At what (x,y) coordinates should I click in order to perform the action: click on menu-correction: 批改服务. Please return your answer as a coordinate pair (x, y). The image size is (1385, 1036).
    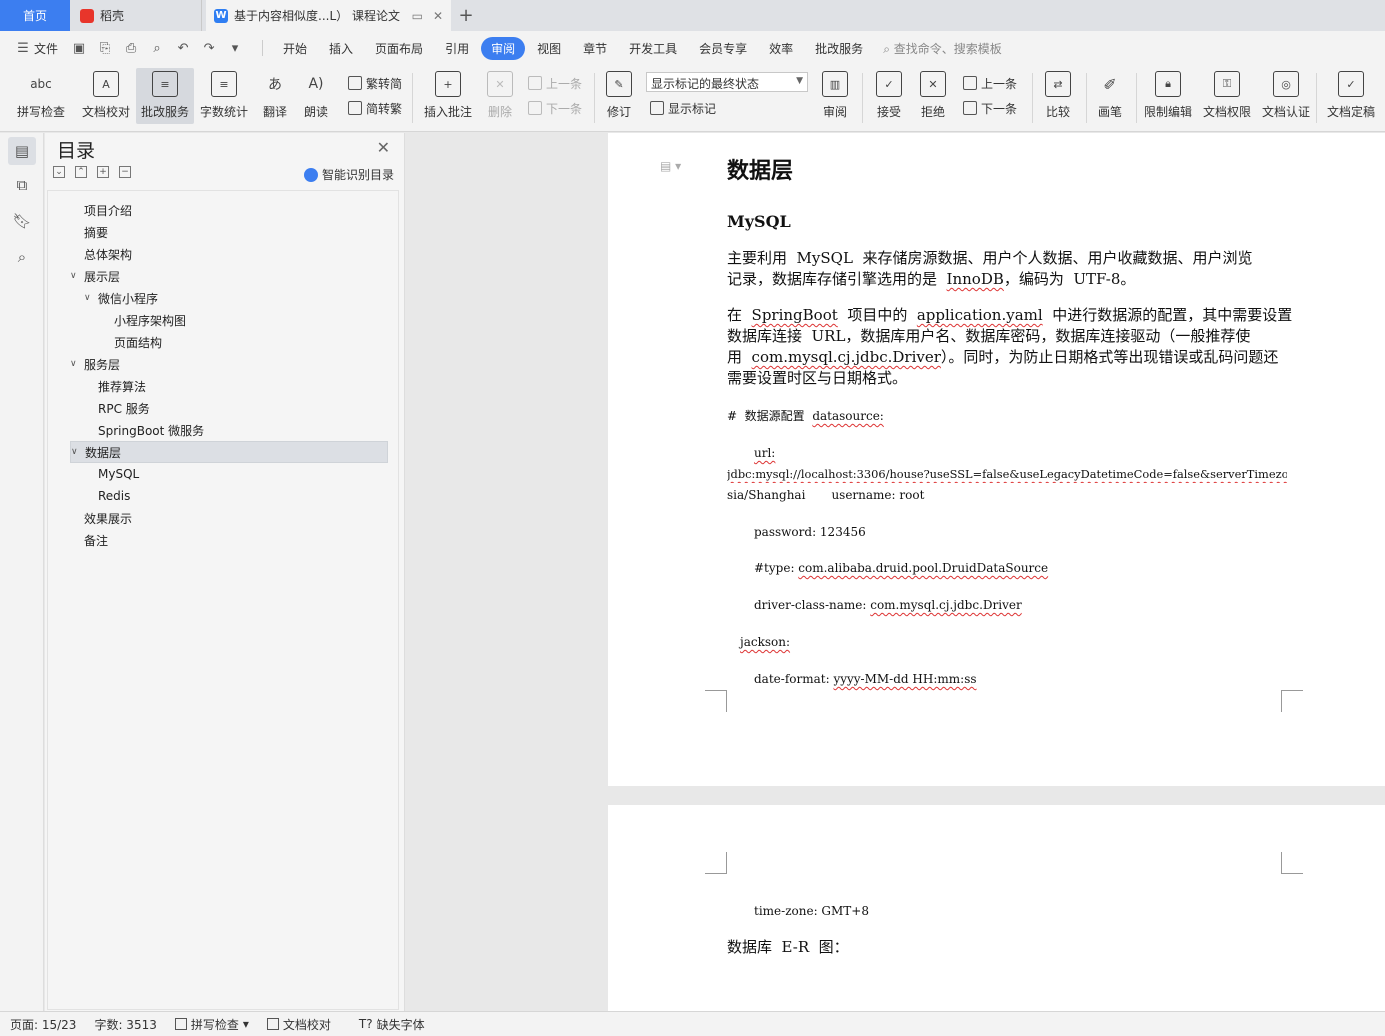
    Looking at the image, I should click on (839, 48).